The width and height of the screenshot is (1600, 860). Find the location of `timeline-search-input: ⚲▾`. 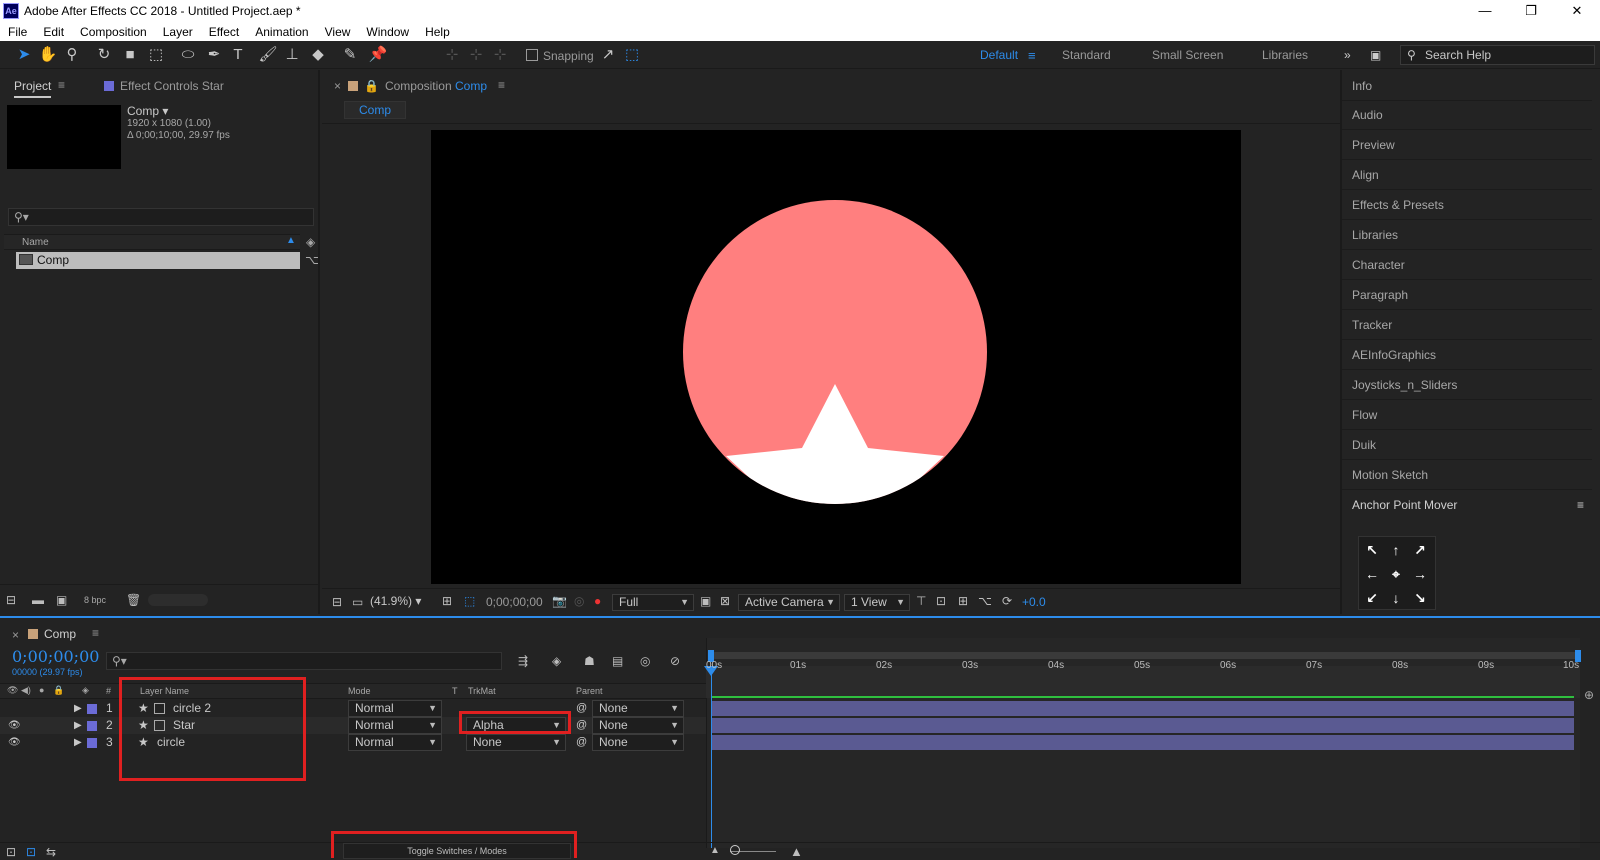

timeline-search-input: ⚲▾ is located at coordinates (304, 661).